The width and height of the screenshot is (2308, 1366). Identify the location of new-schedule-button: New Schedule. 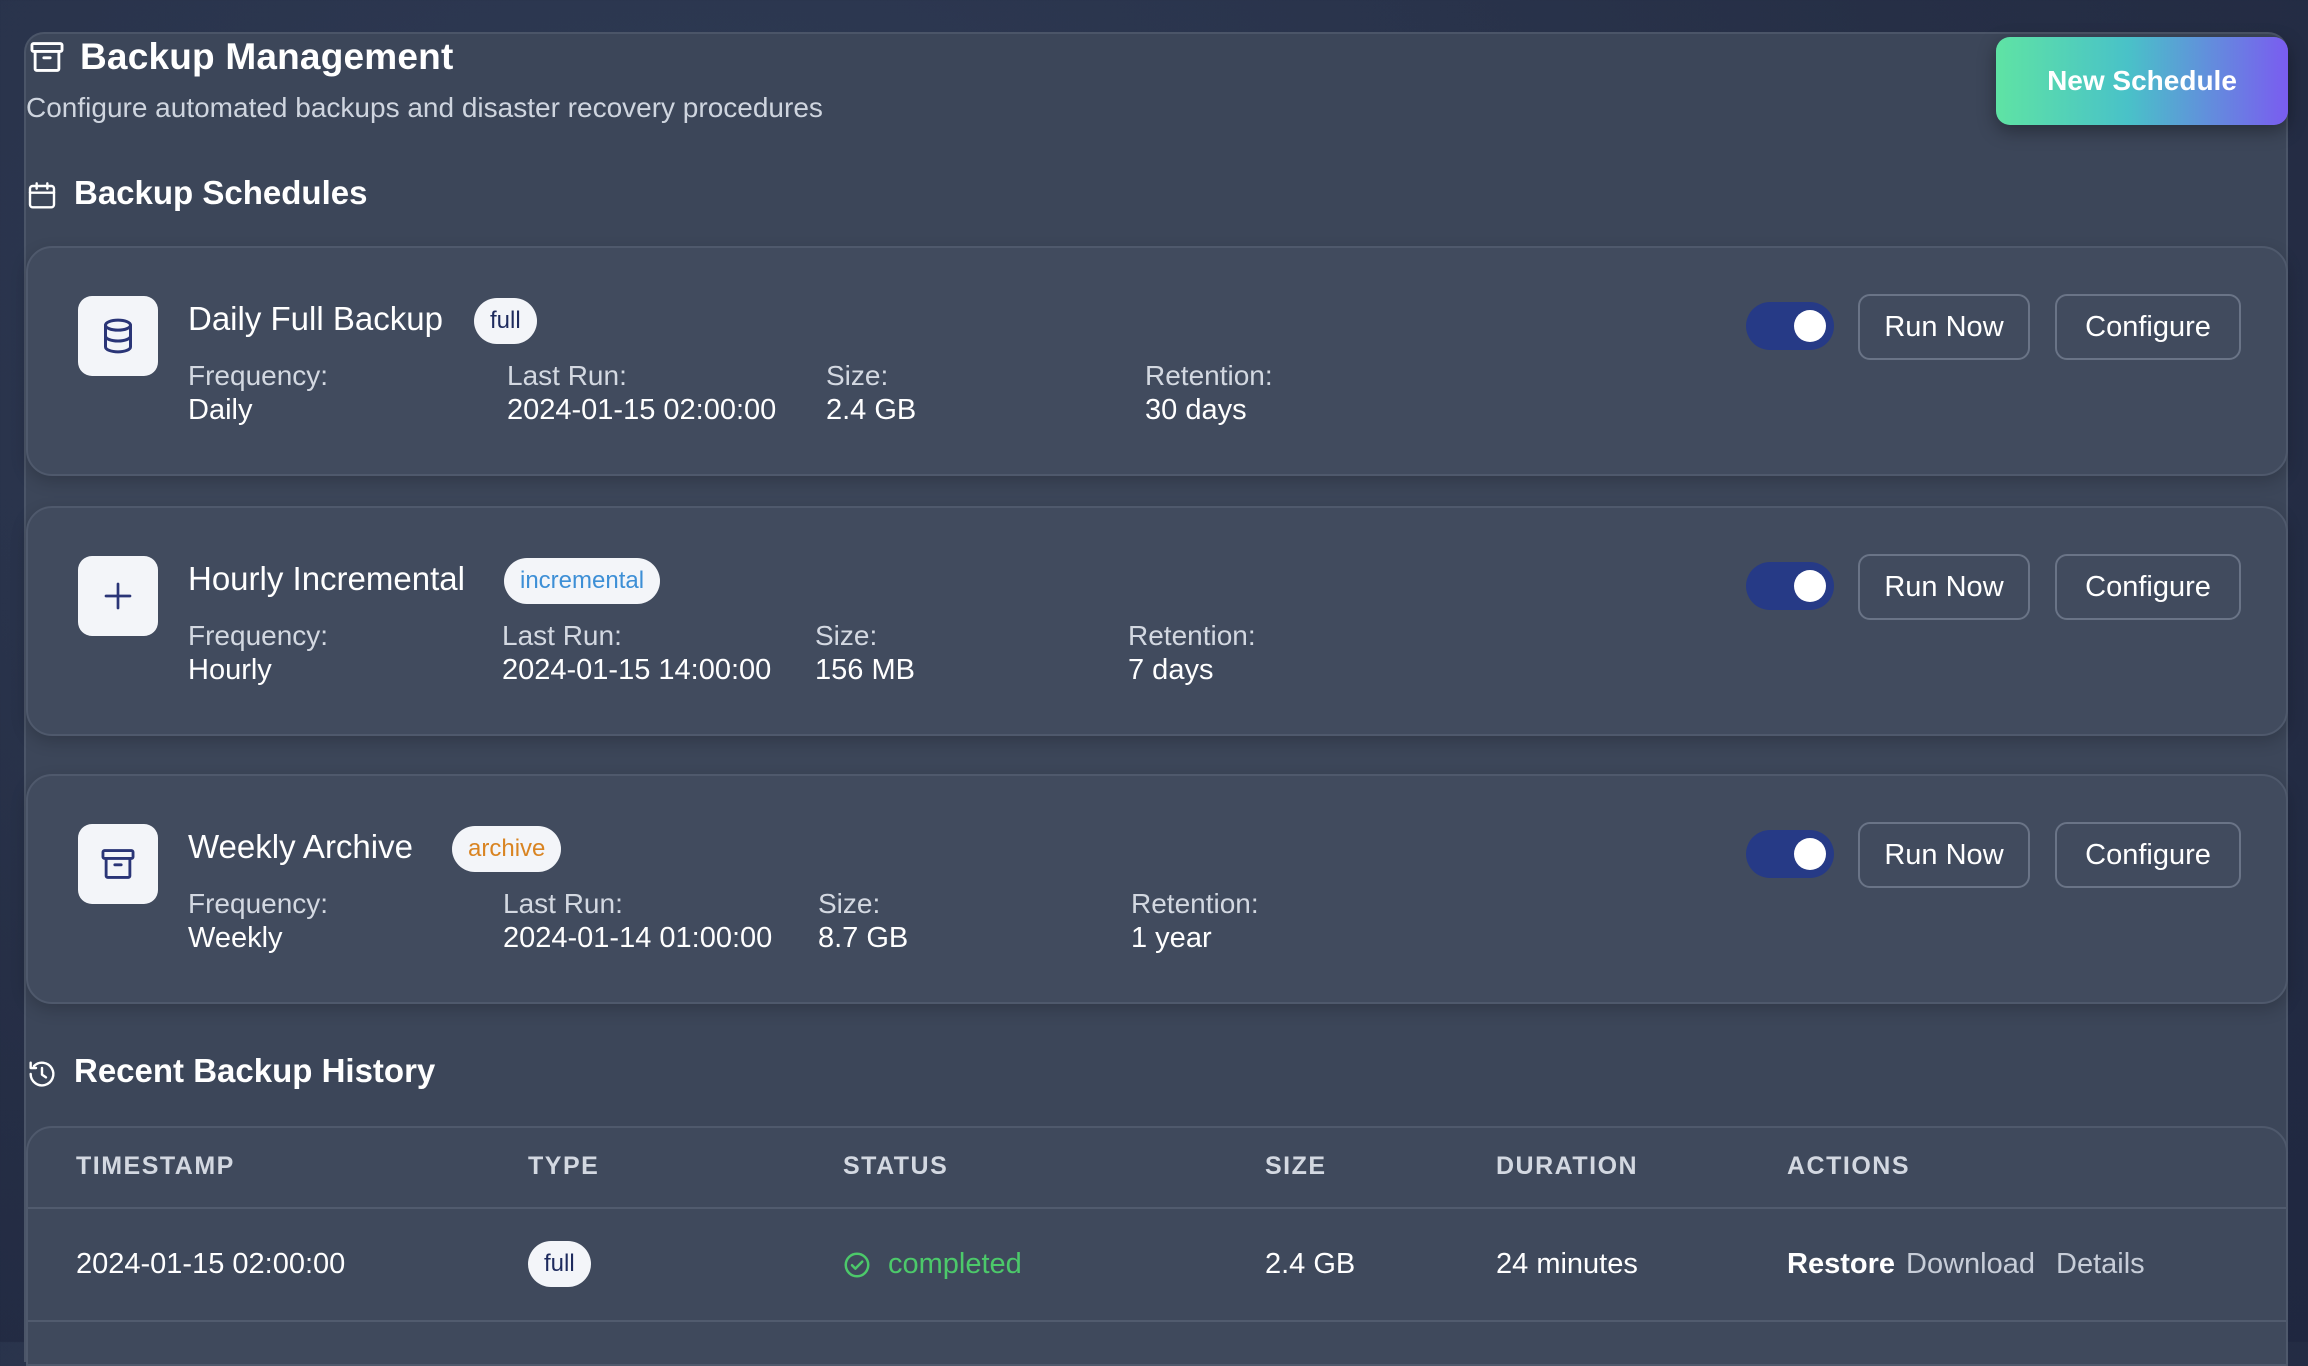
(2142, 81).